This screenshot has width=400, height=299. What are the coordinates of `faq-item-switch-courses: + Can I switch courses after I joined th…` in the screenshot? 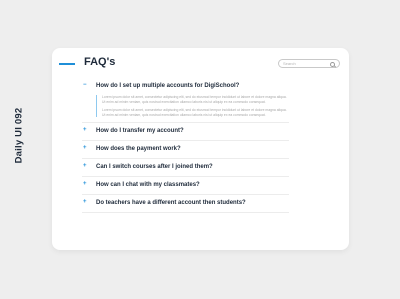 It's located at (185, 168).